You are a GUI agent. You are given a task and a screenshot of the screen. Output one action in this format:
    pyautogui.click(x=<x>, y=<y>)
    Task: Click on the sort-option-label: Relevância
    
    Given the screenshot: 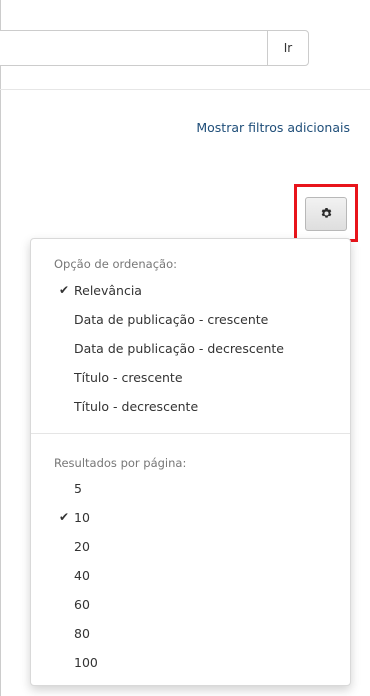 What is the action you would take?
    pyautogui.click(x=108, y=290)
    